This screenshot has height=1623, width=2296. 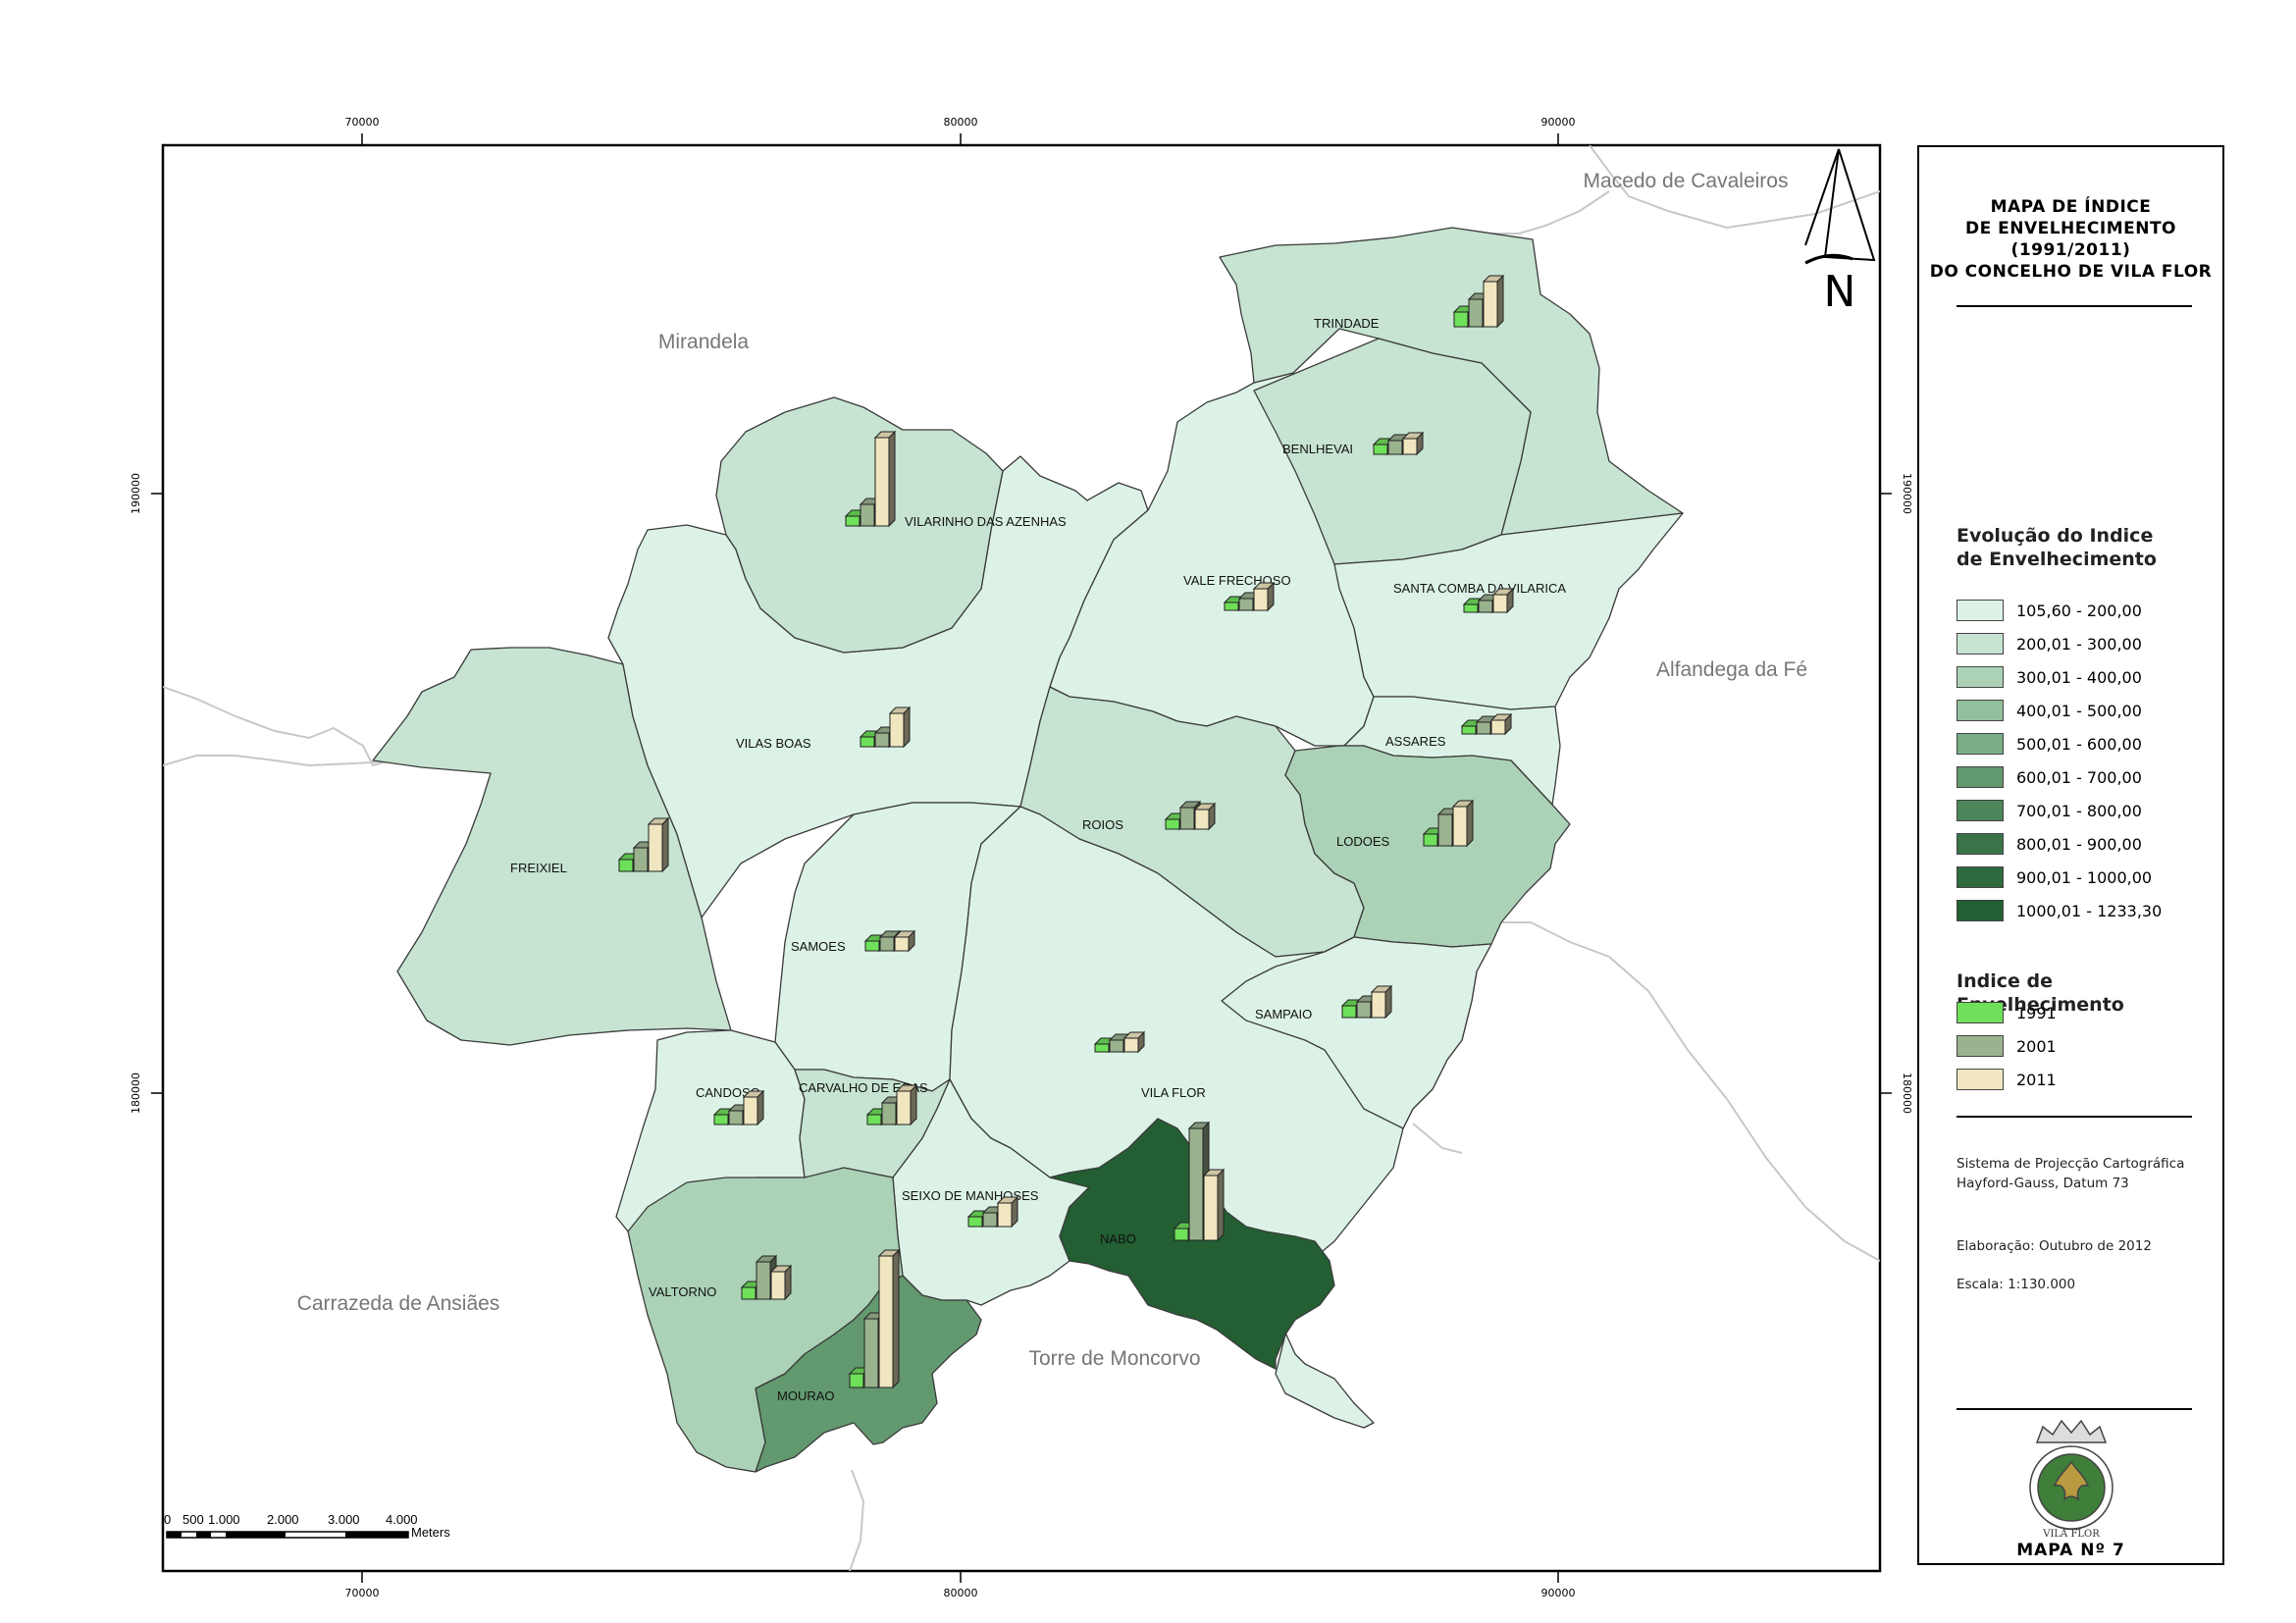 What do you see at coordinates (1415, 741) in the screenshot?
I see `label-assares: ASSARES` at bounding box center [1415, 741].